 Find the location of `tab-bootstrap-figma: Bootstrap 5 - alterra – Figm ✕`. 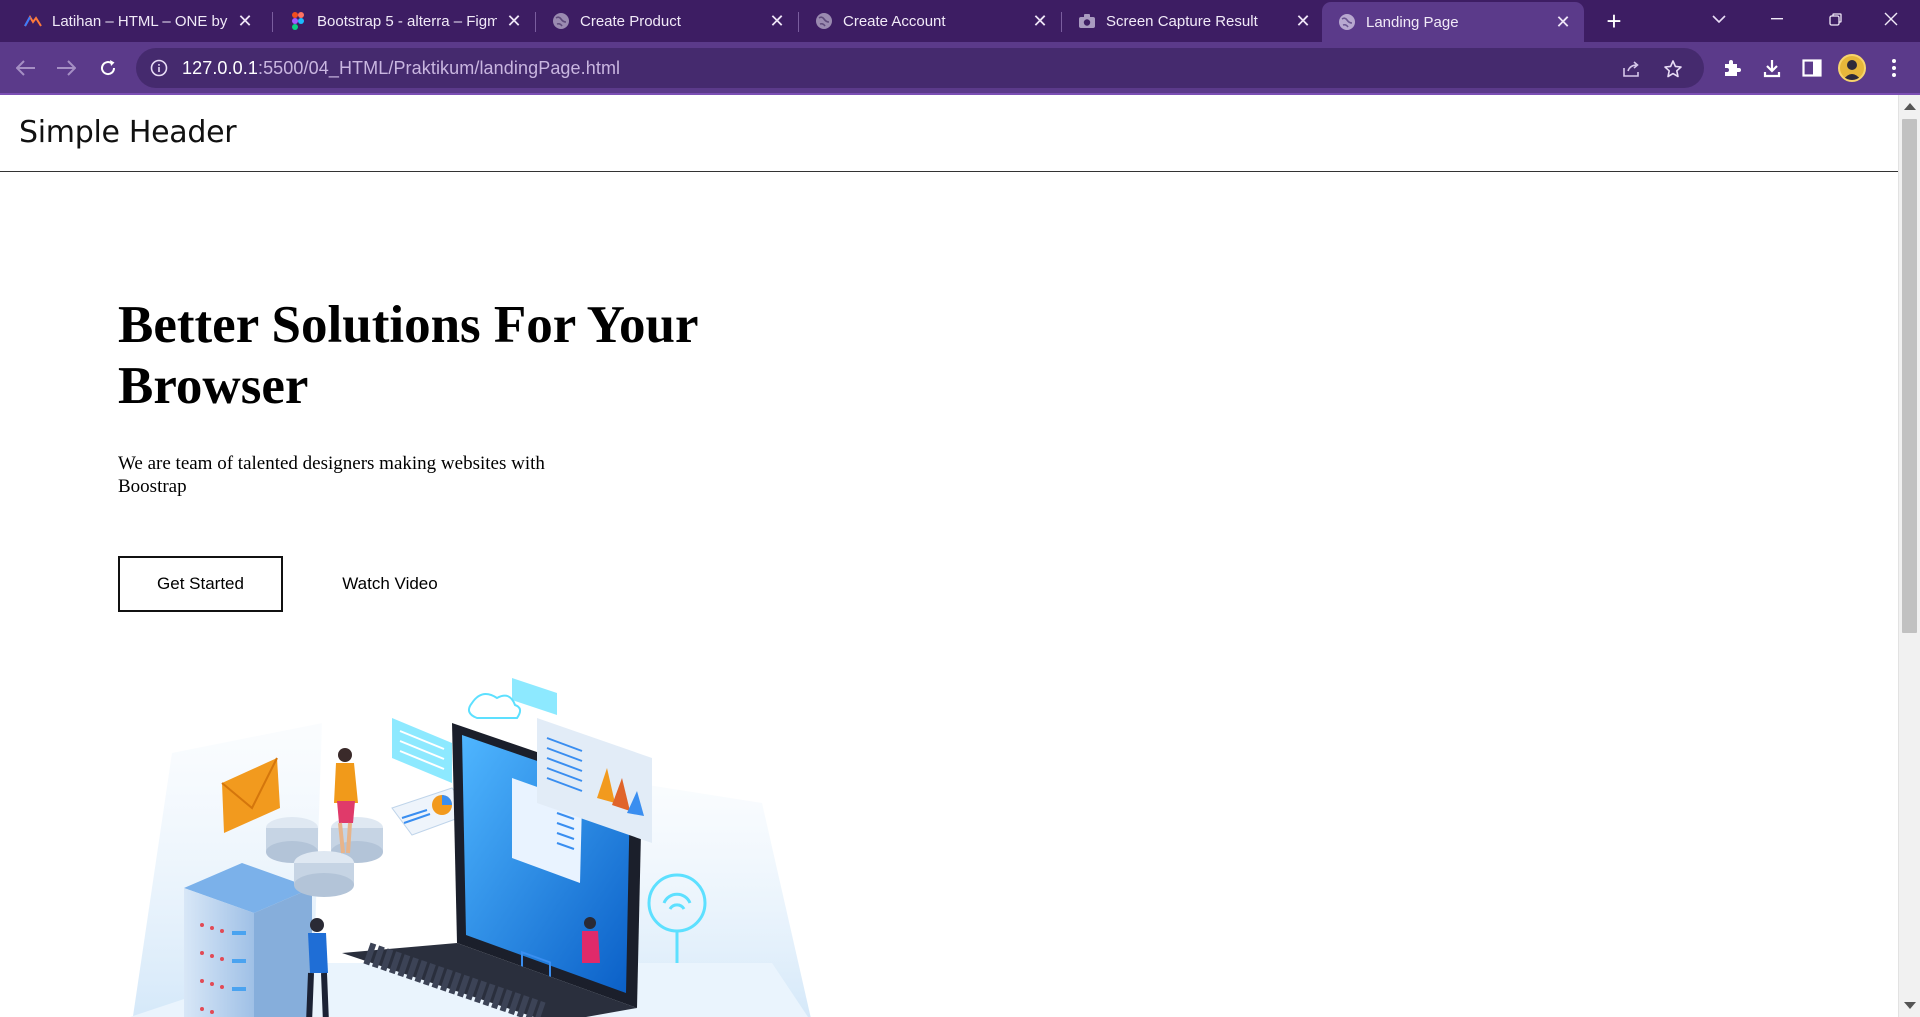

tab-bootstrap-figma: Bootstrap 5 - alterra – Figm ✕ is located at coordinates (404, 21).